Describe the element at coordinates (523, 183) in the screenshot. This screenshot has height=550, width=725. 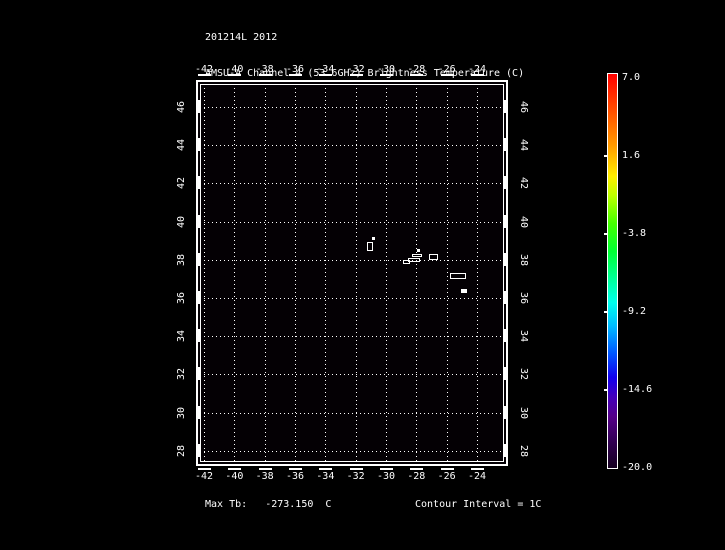
I see `y-axis-tick-label-right: 42` at that location.